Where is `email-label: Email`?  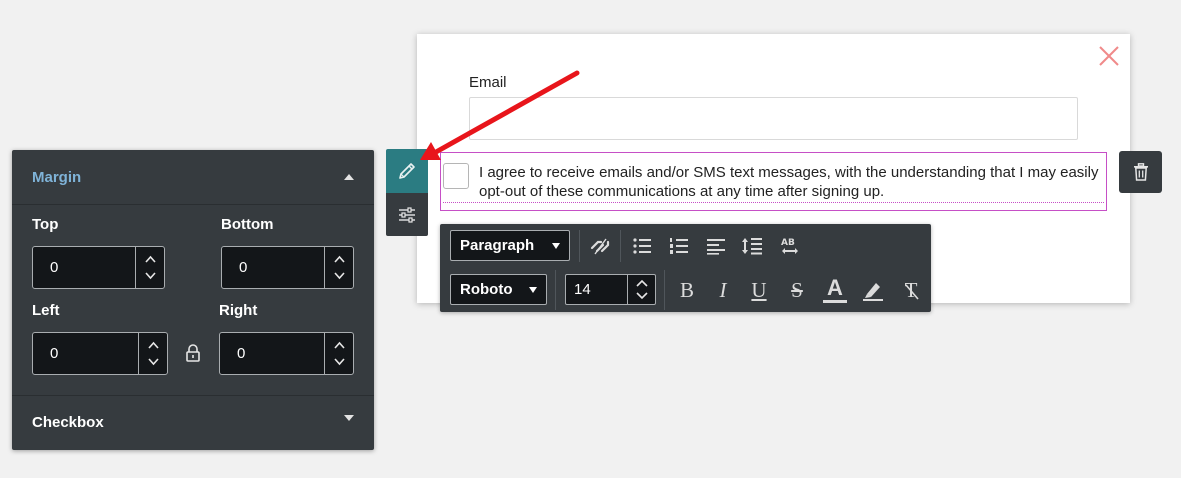
email-label: Email is located at coordinates (488, 82).